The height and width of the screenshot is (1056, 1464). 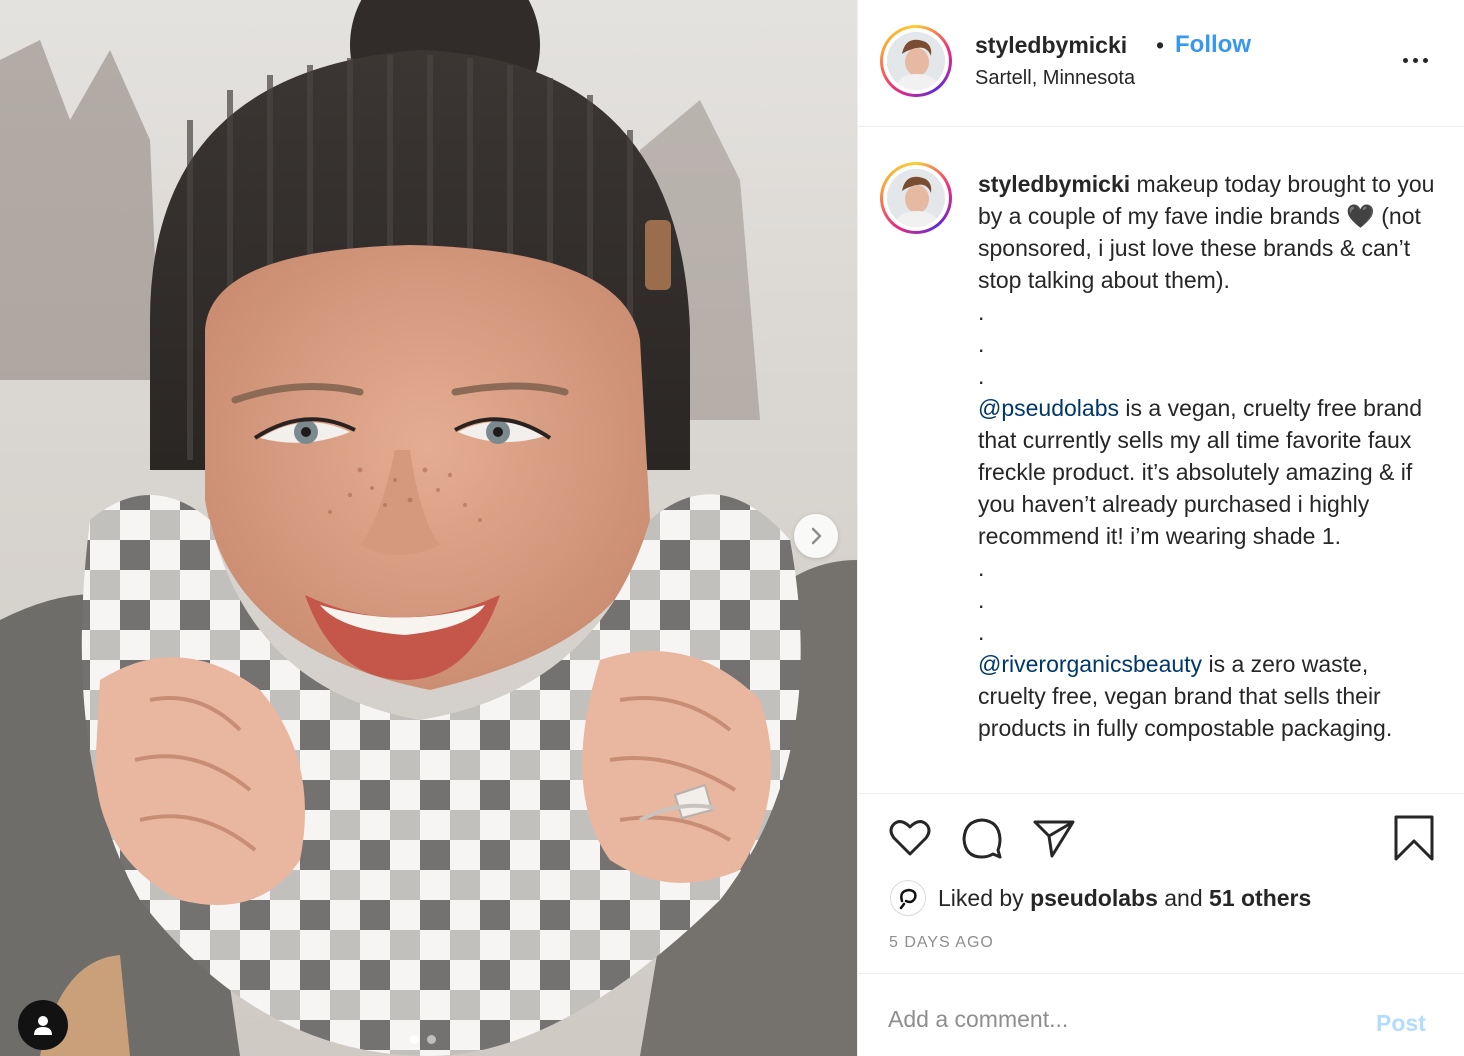 I want to click on likes-summary: Liked by pseudolabs and 51 others, so click(x=1100, y=898).